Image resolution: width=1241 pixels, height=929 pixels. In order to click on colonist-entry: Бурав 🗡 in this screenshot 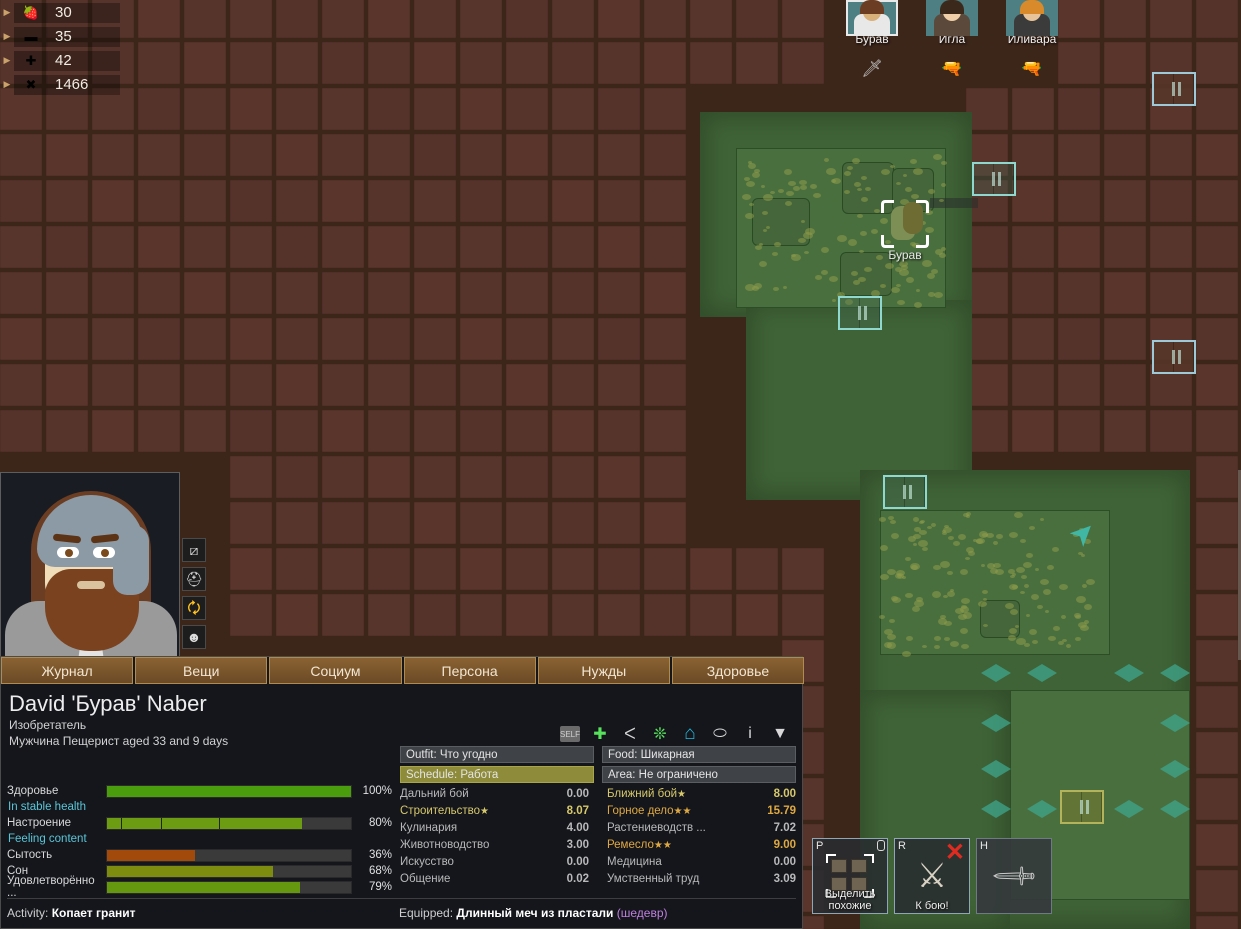, I will do `click(872, 42)`.